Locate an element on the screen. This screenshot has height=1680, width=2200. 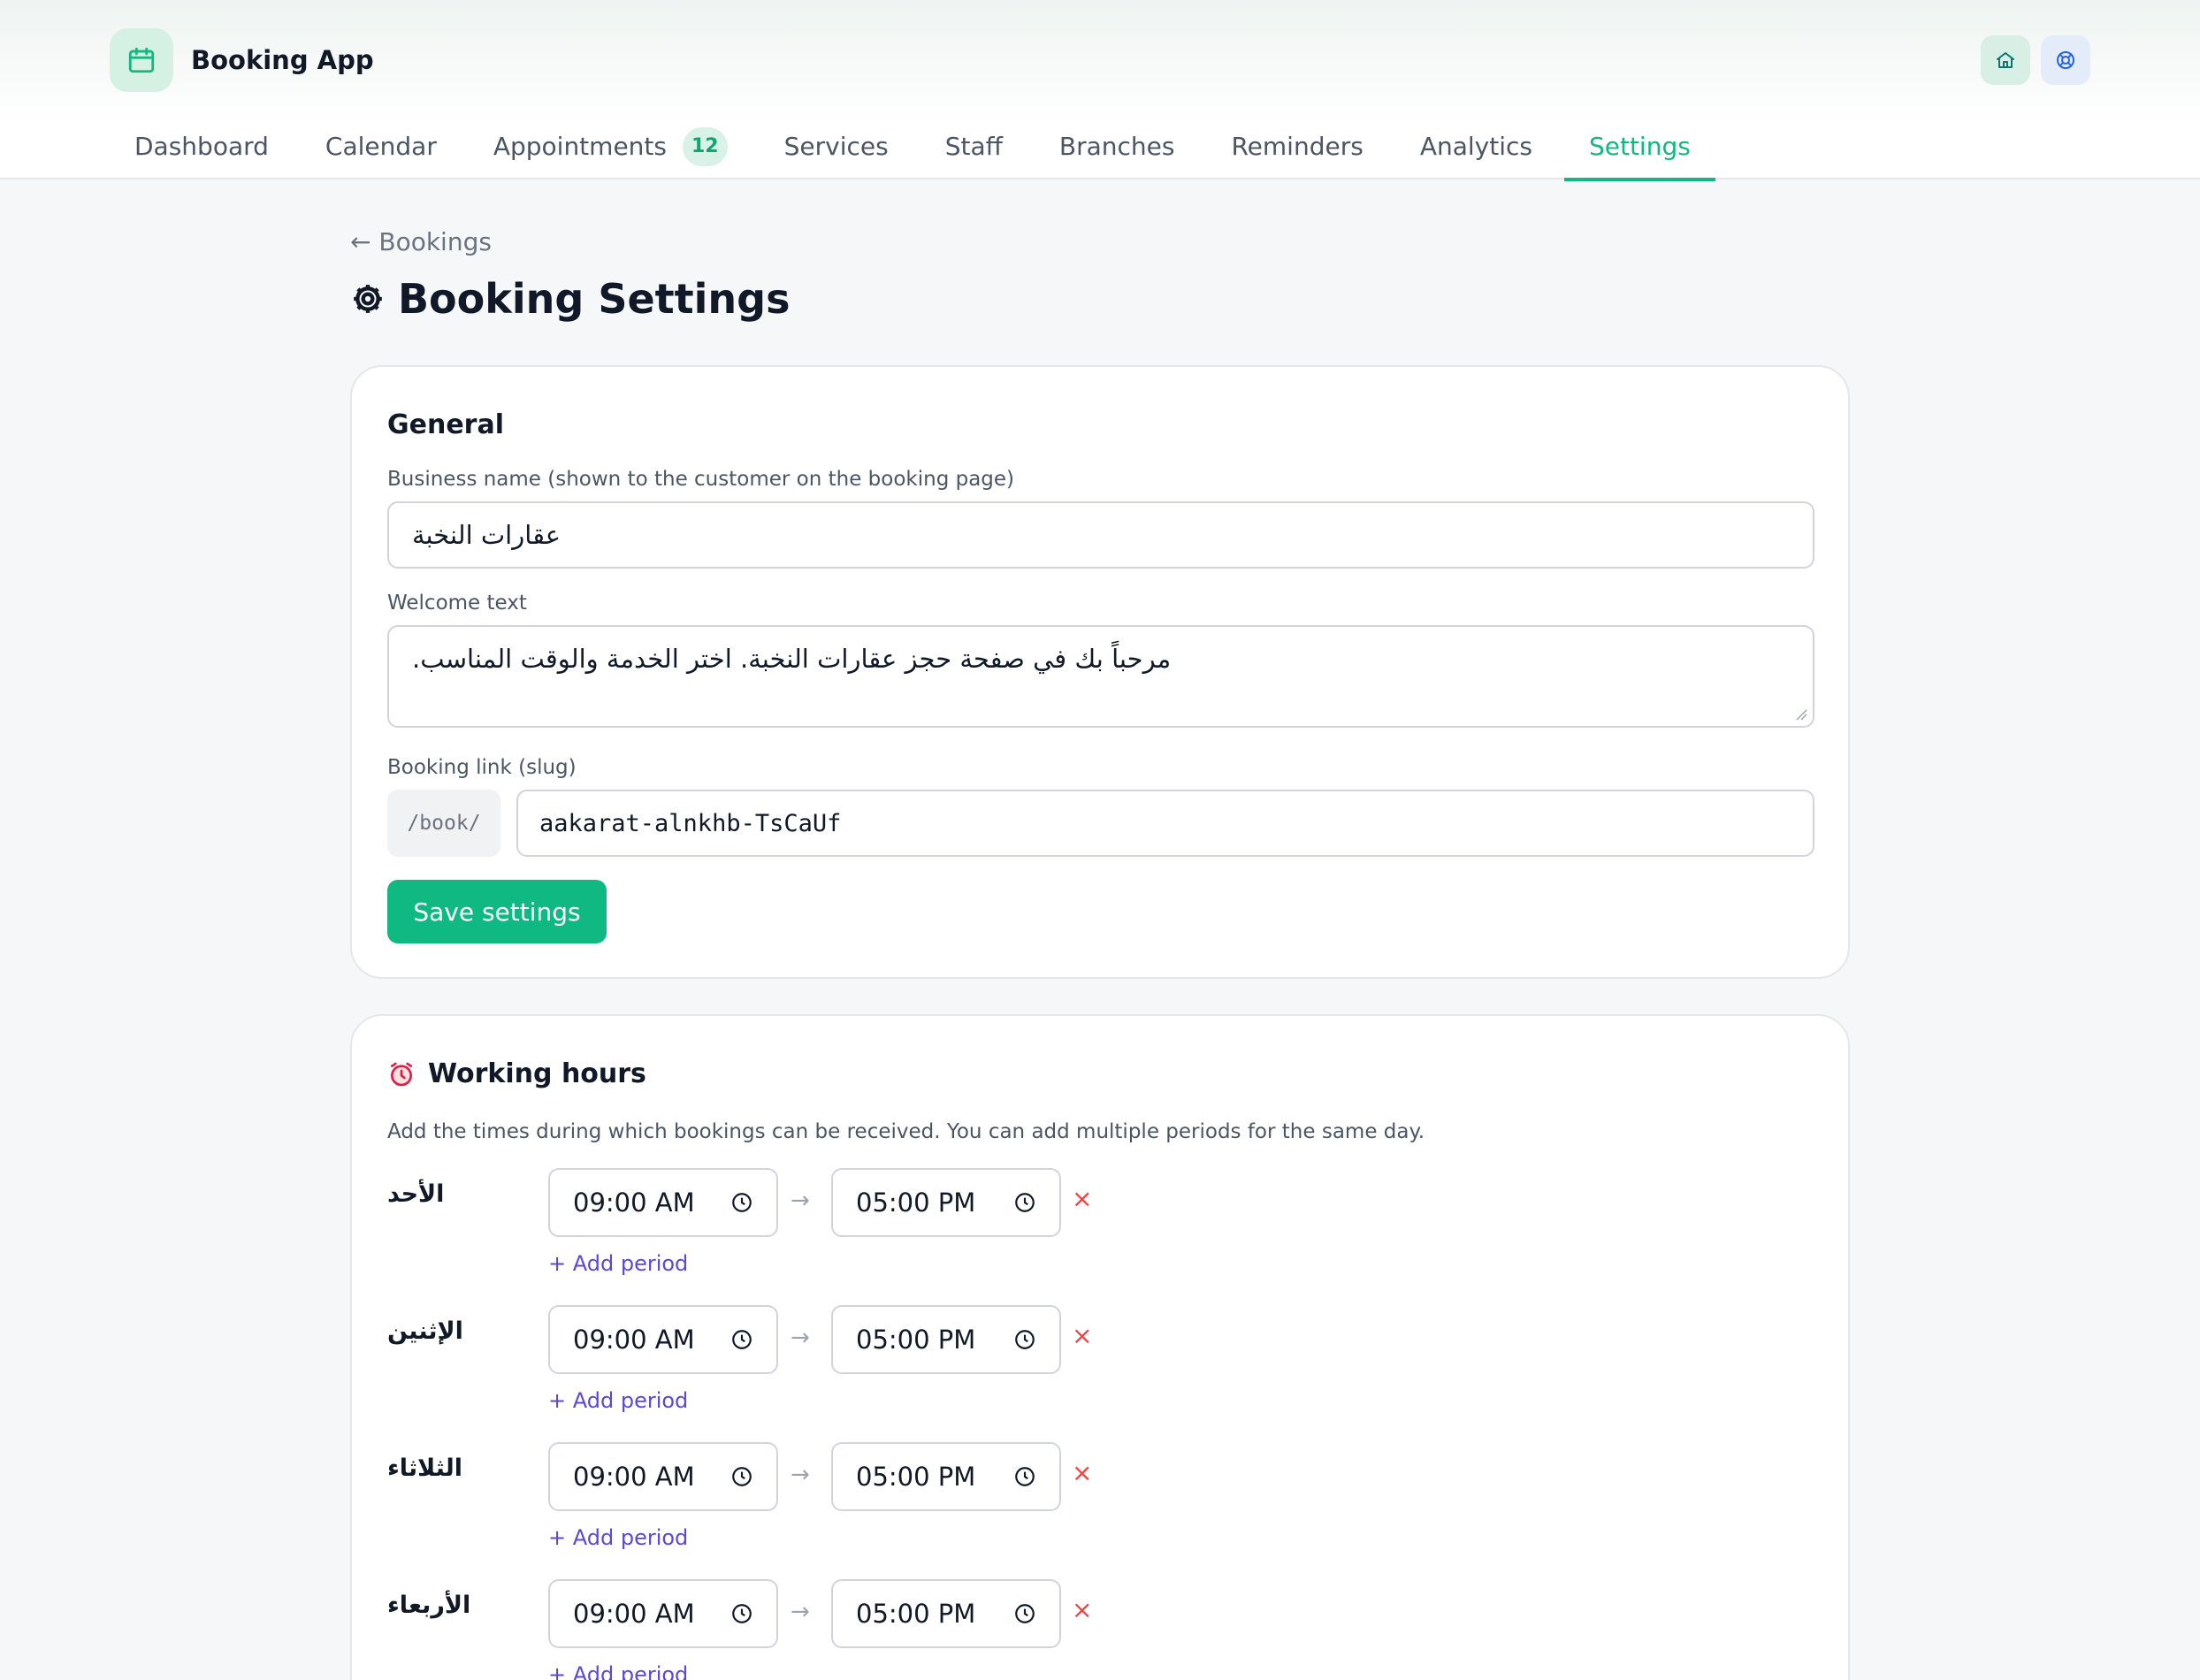
home-icon is located at coordinates (2005, 60).